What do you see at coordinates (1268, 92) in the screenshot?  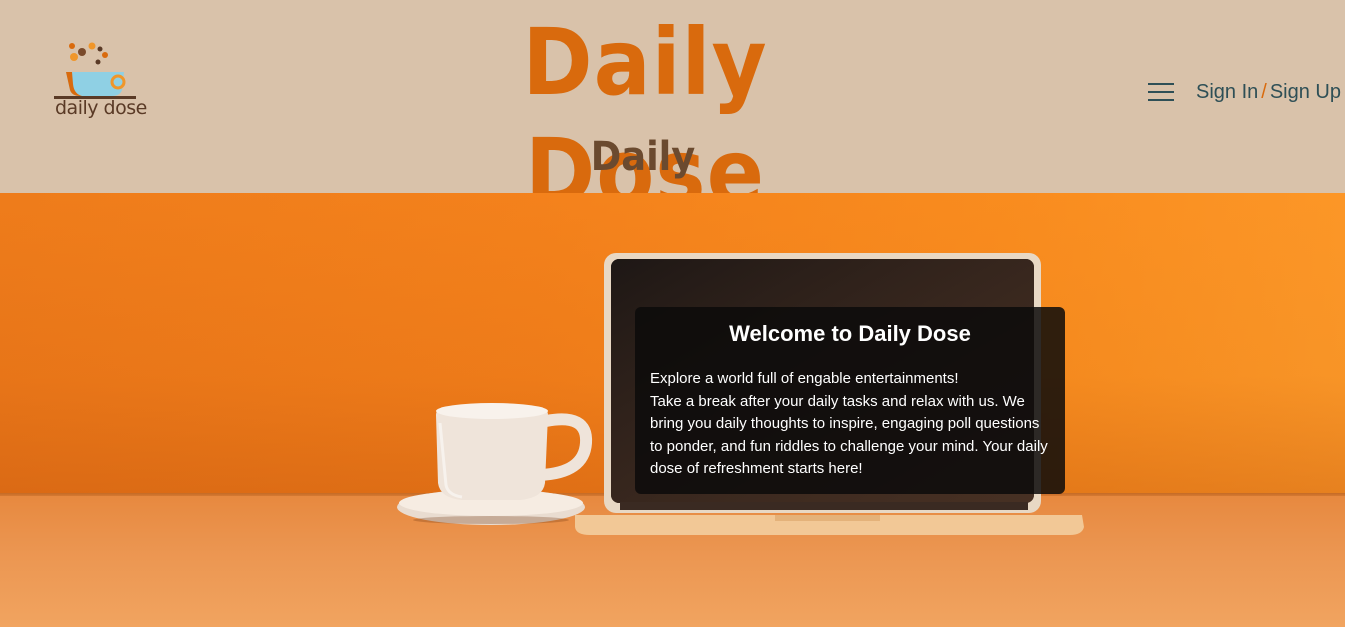 I see `auth-links: Sign In / Sign Up` at bounding box center [1268, 92].